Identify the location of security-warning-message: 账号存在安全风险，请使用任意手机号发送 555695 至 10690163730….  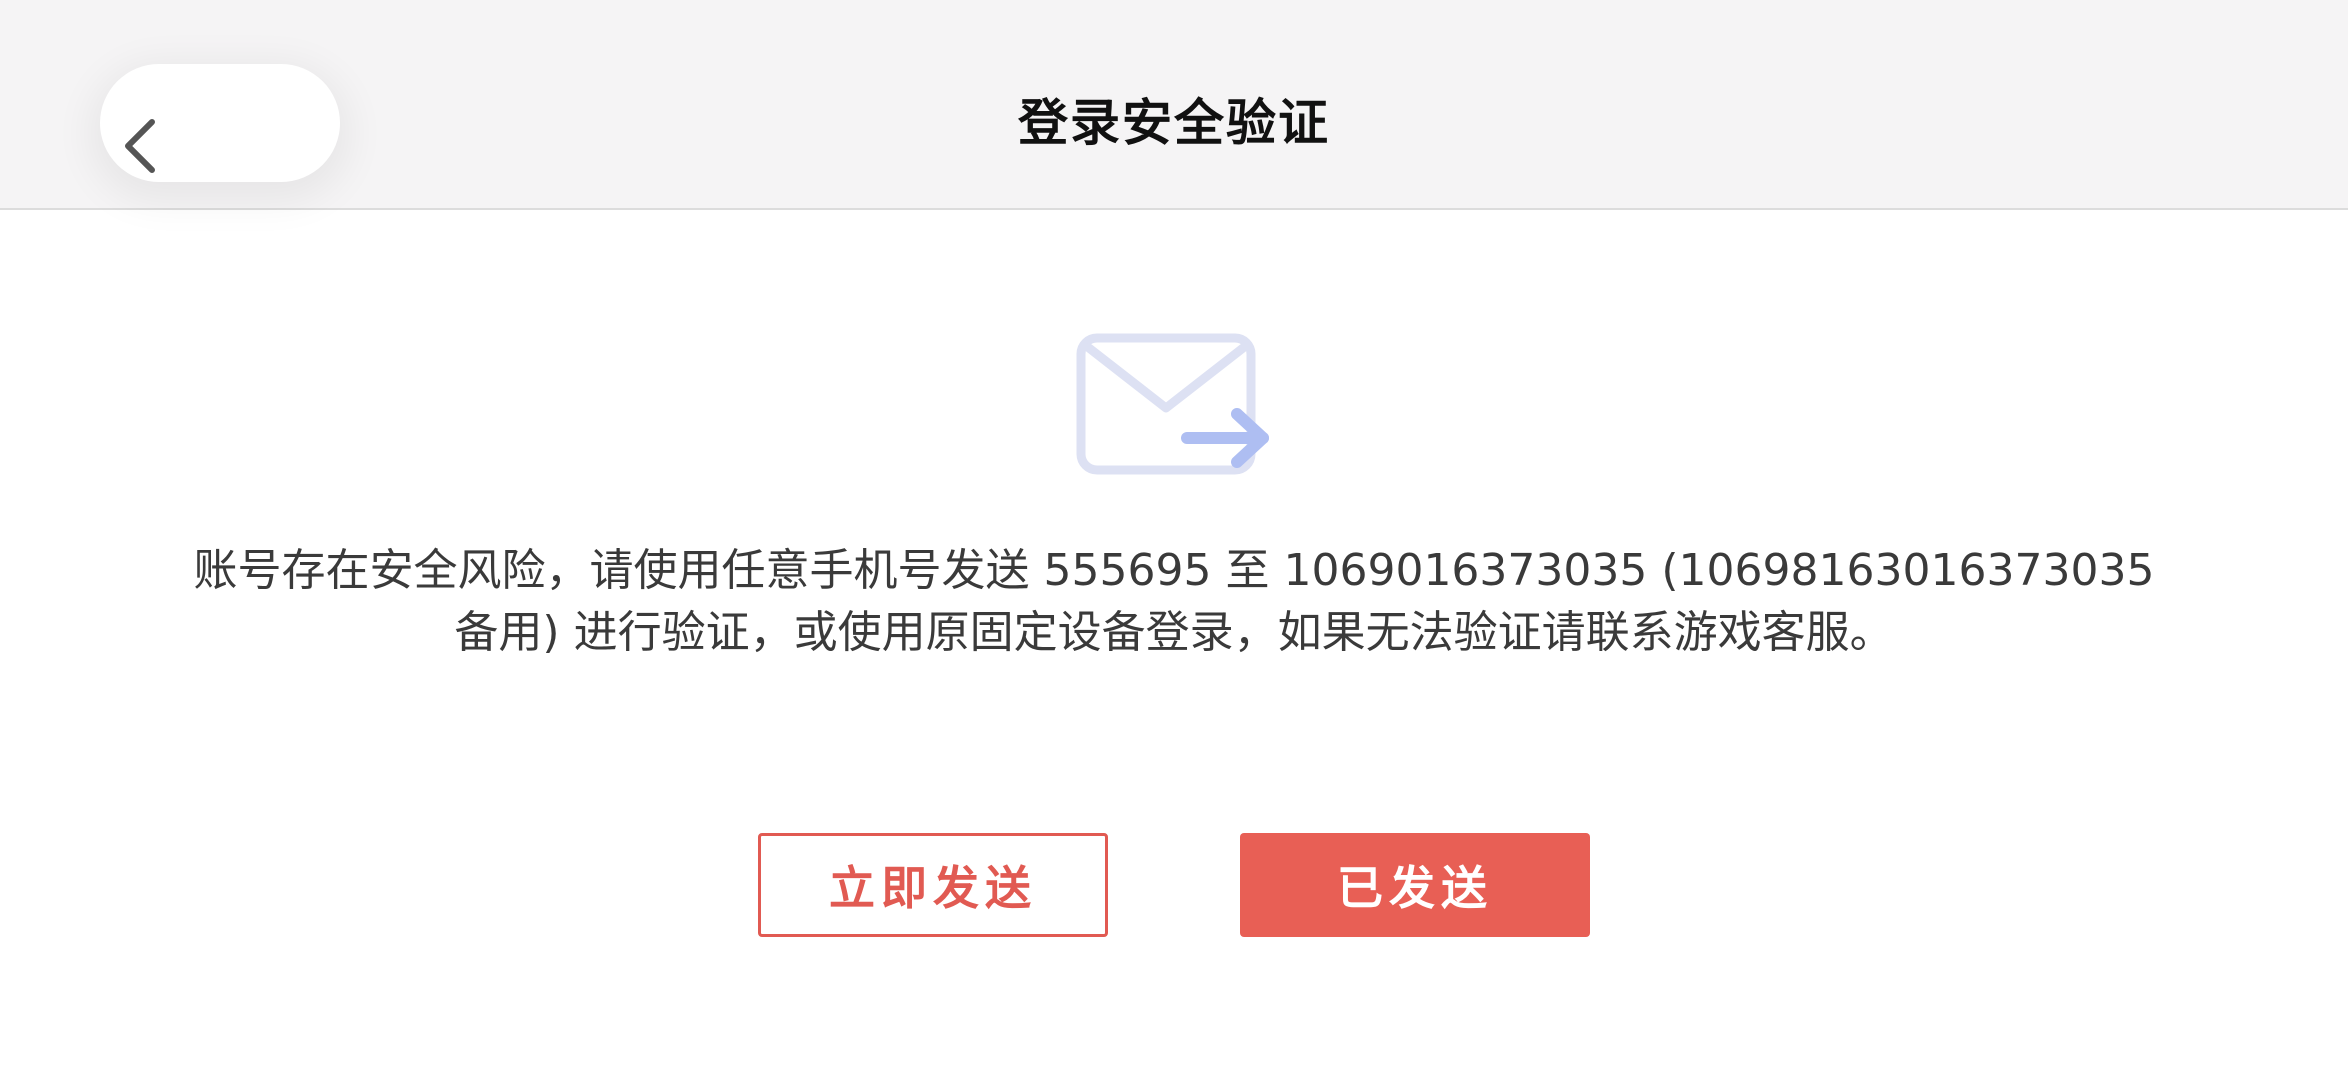
(1174, 602).